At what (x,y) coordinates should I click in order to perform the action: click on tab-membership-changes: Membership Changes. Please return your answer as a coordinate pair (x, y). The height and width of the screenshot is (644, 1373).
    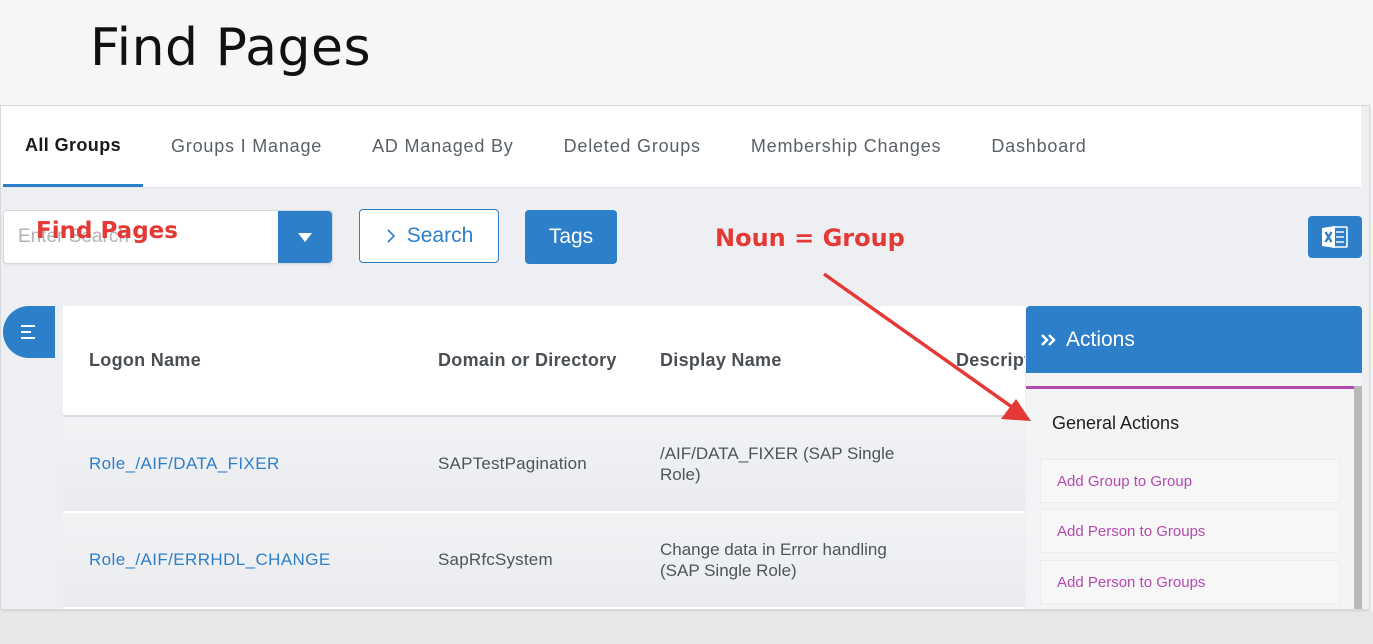
    Looking at the image, I should click on (846, 146).